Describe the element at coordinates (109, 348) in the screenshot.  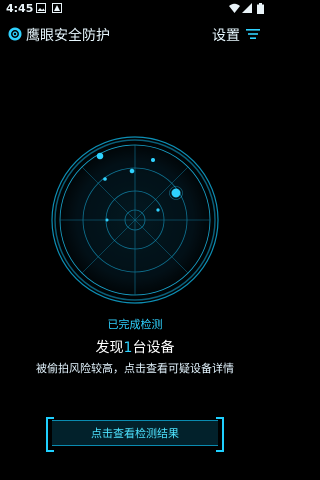
I see `found-prefix: 发现` at that location.